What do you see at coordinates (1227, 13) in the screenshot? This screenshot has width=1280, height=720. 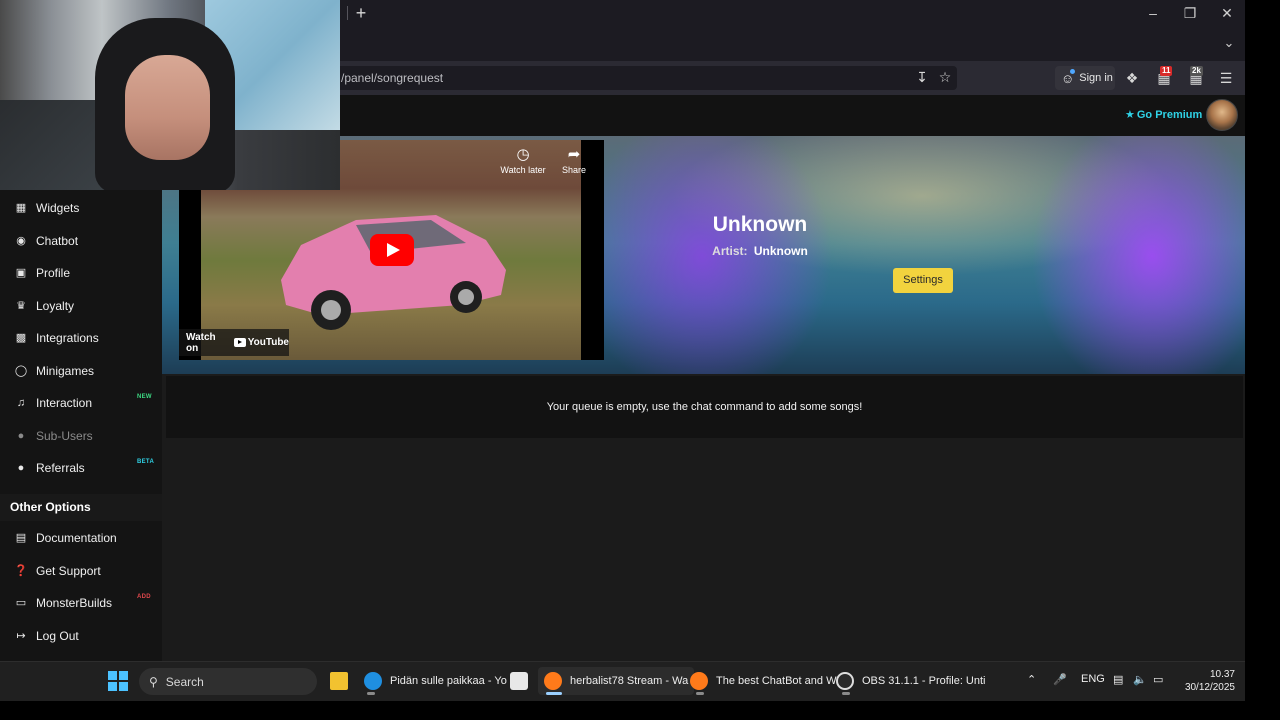 I see `close-icon: ✕` at bounding box center [1227, 13].